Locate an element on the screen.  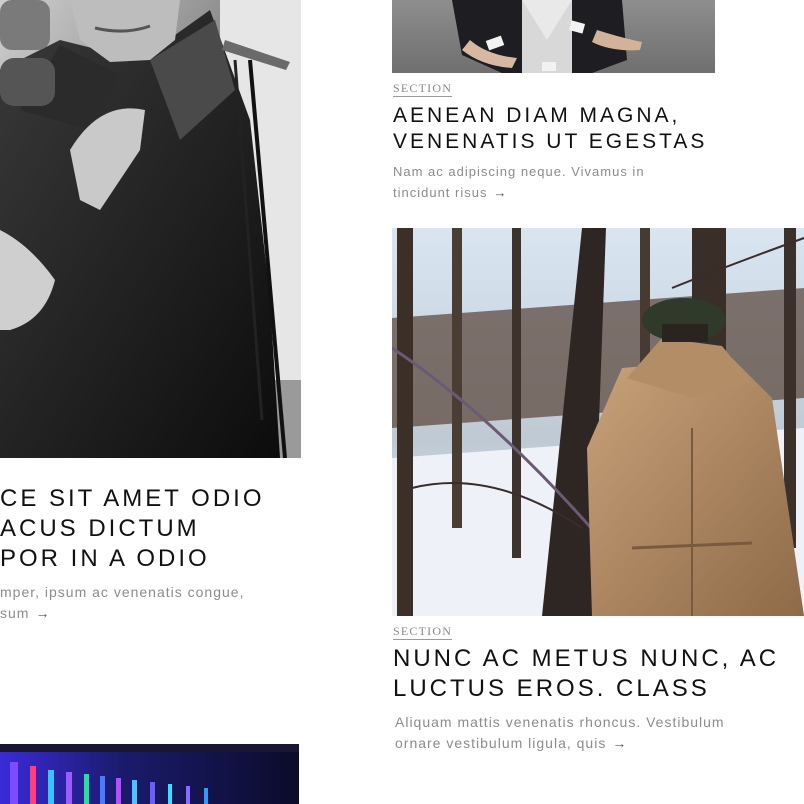
excerpt-line: ornare vestibulum ligula, quis → is located at coordinates (587, 743).